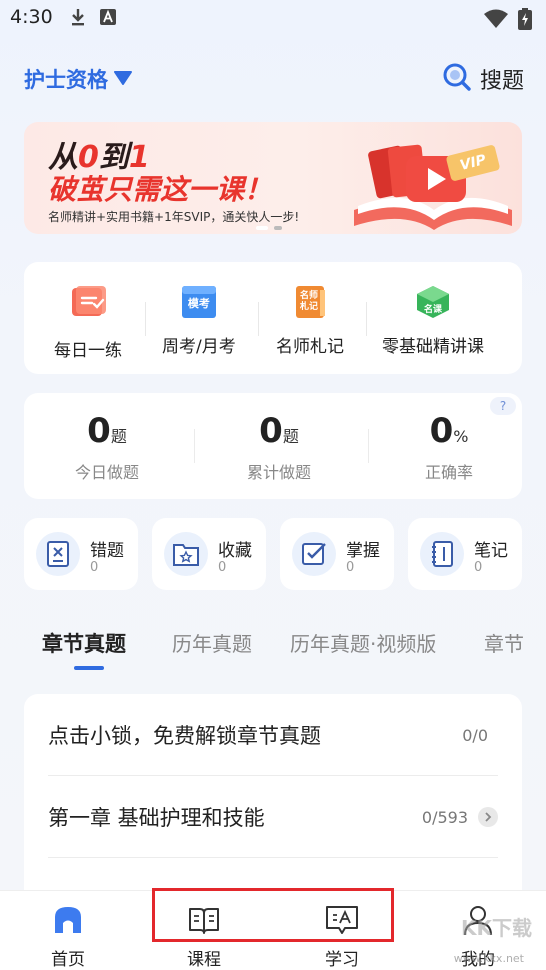 This screenshot has height=970, width=546. Describe the element at coordinates (342, 960) in the screenshot. I see `nav-label: 学习` at that location.